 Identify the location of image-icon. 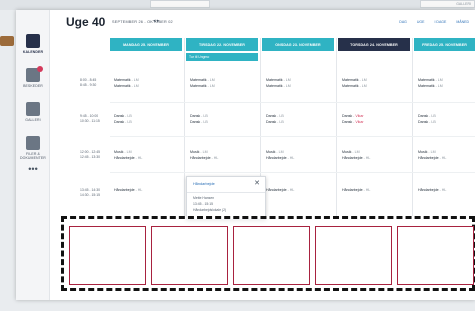
(33, 109).